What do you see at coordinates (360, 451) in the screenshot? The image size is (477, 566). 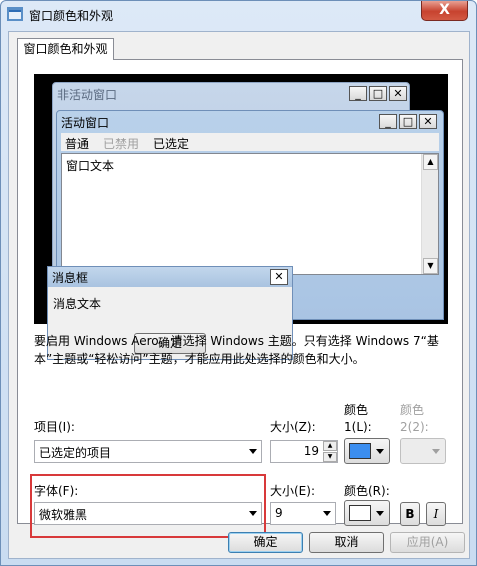 I see `color1-swatch` at bounding box center [360, 451].